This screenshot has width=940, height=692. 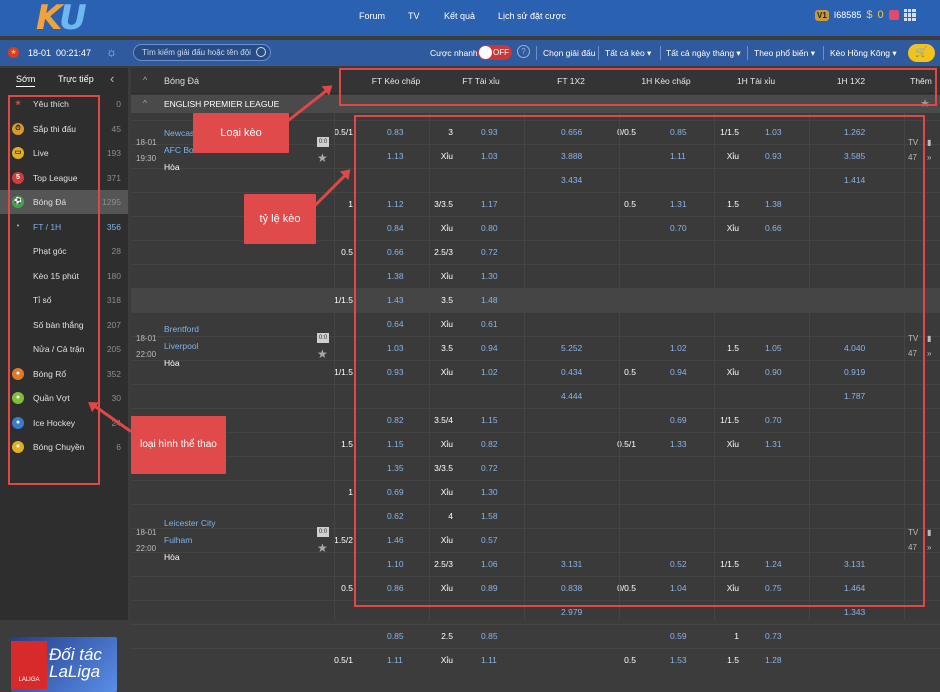 I want to click on odds-cell: 1.464, so click(x=854, y=588).